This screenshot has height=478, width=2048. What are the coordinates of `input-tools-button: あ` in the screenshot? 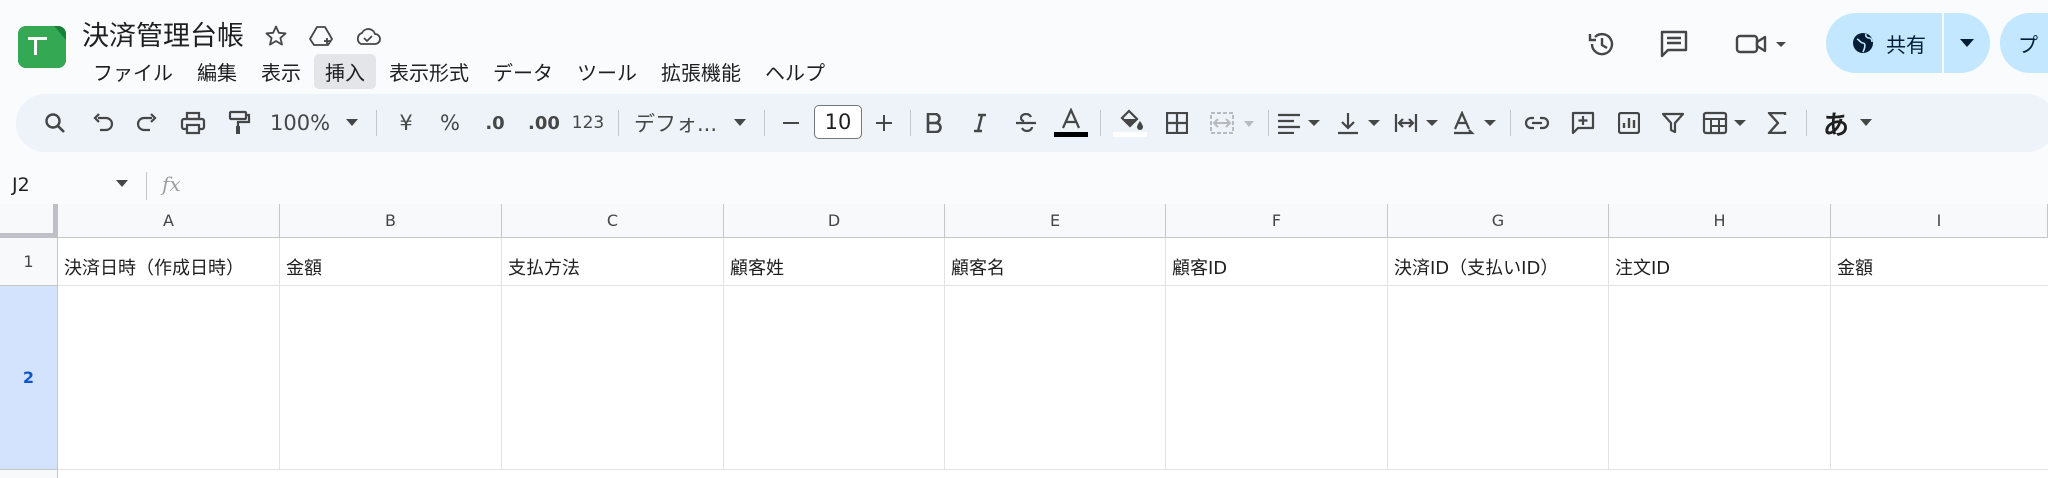 It's located at (1836, 124).